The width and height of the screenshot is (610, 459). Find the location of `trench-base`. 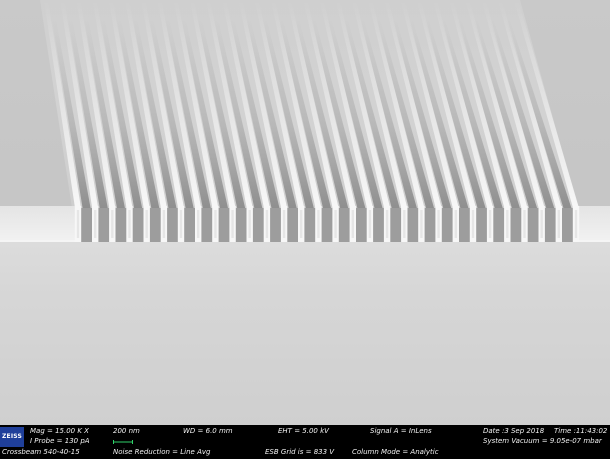

trench-base is located at coordinates (327, 225).